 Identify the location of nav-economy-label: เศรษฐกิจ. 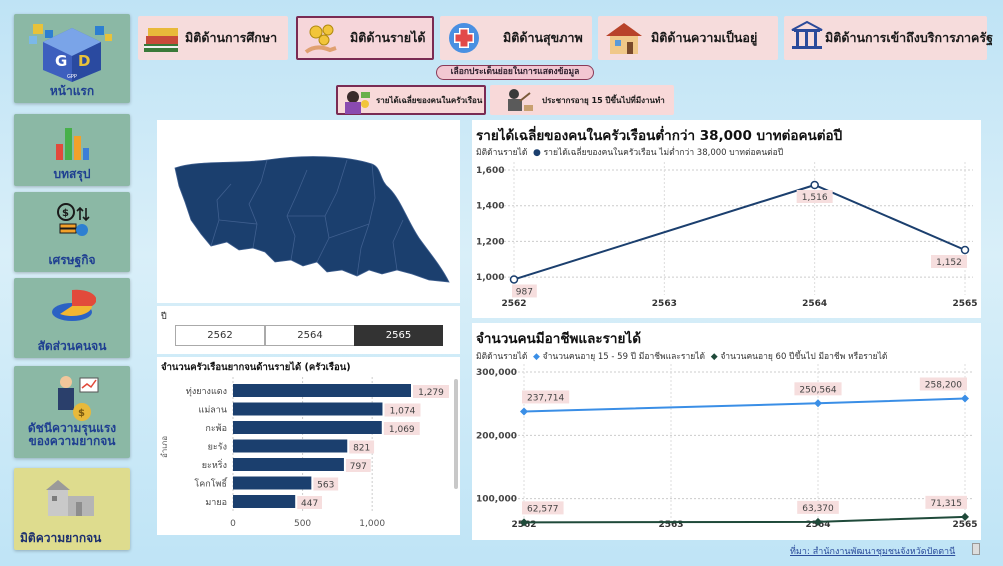
(72, 260).